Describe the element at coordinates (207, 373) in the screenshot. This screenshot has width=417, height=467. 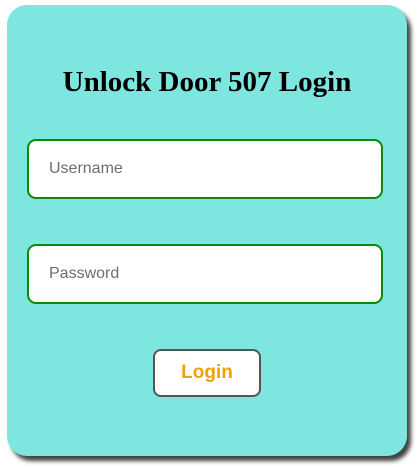
I see `login-button: Login` at that location.